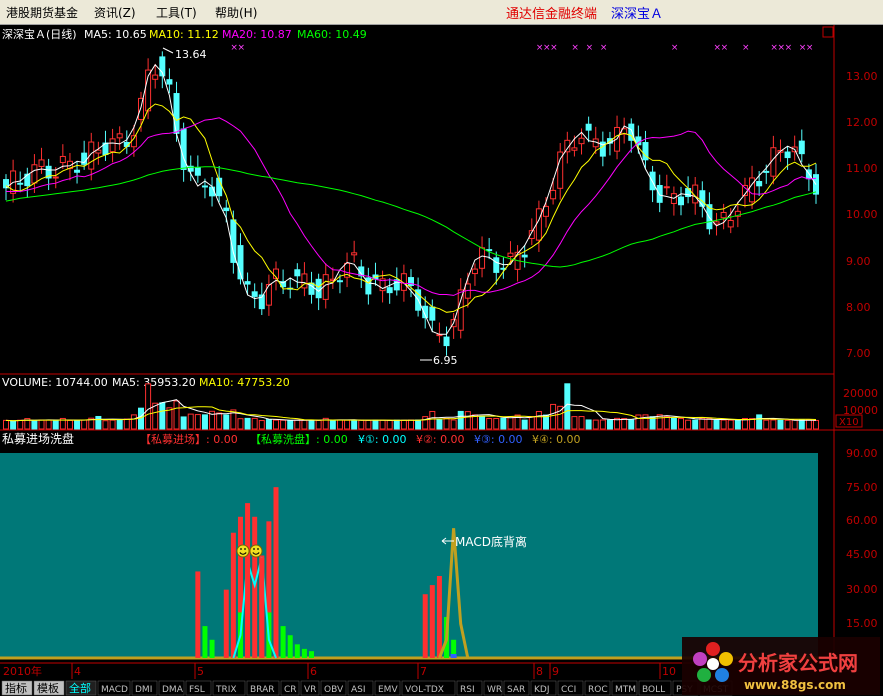 The image size is (883, 696). I want to click on tab-label: FSL, so click(197, 690).